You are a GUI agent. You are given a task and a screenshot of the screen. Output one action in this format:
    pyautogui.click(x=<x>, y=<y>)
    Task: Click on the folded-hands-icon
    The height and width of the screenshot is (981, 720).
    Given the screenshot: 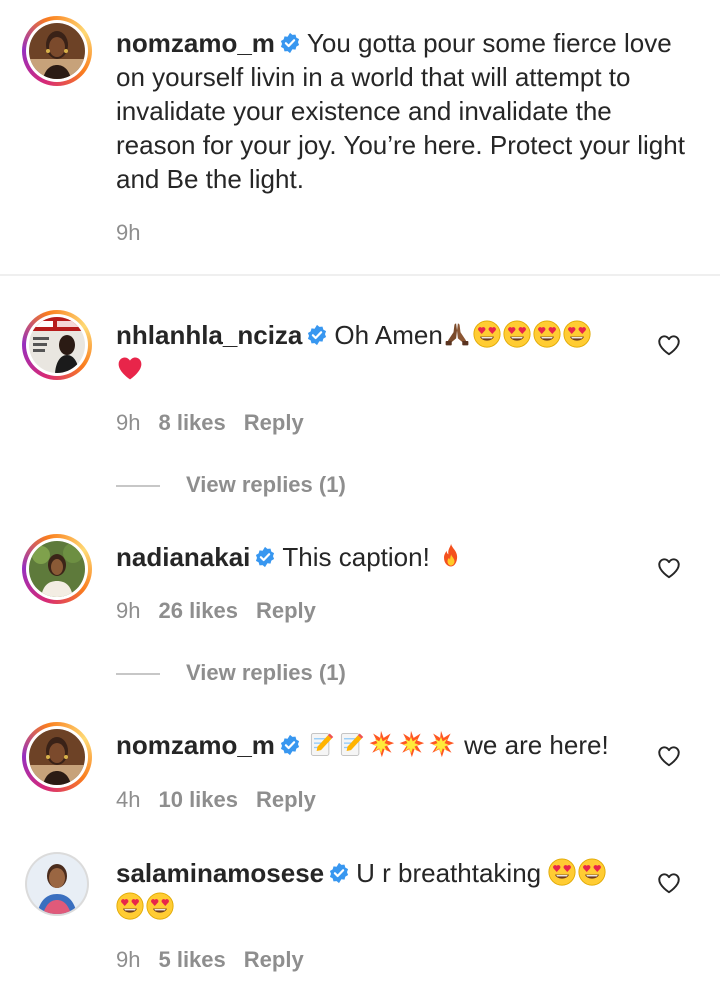 What is the action you would take?
    pyautogui.click(x=457, y=334)
    